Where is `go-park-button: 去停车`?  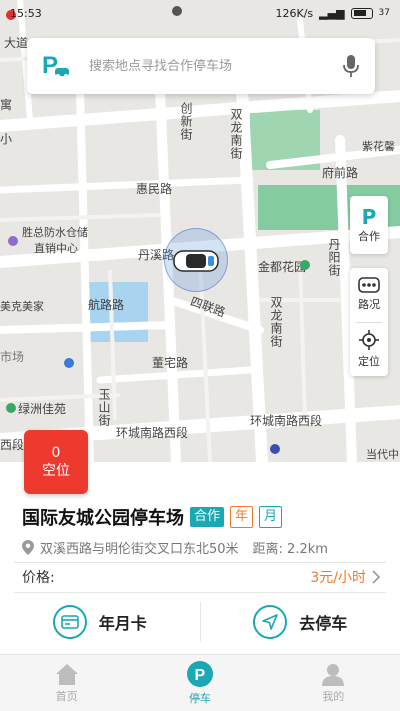 go-park-button: 去停车 is located at coordinates (300, 622).